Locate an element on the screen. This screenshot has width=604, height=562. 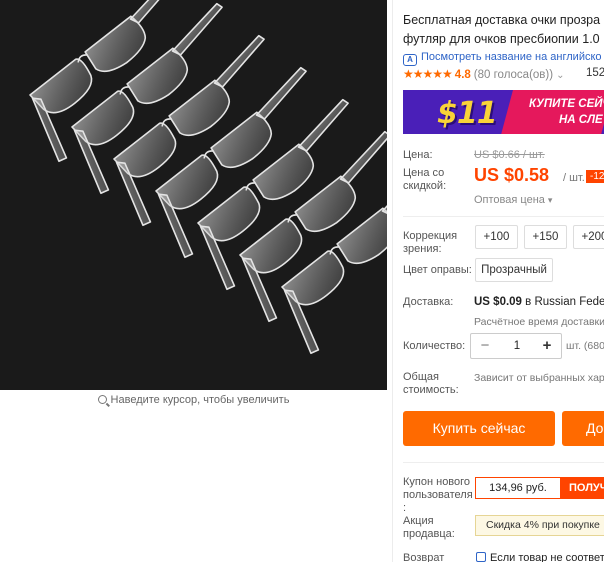
product-title-line: футляр для очков пресбиопии 1.0 is located at coordinates (501, 39).